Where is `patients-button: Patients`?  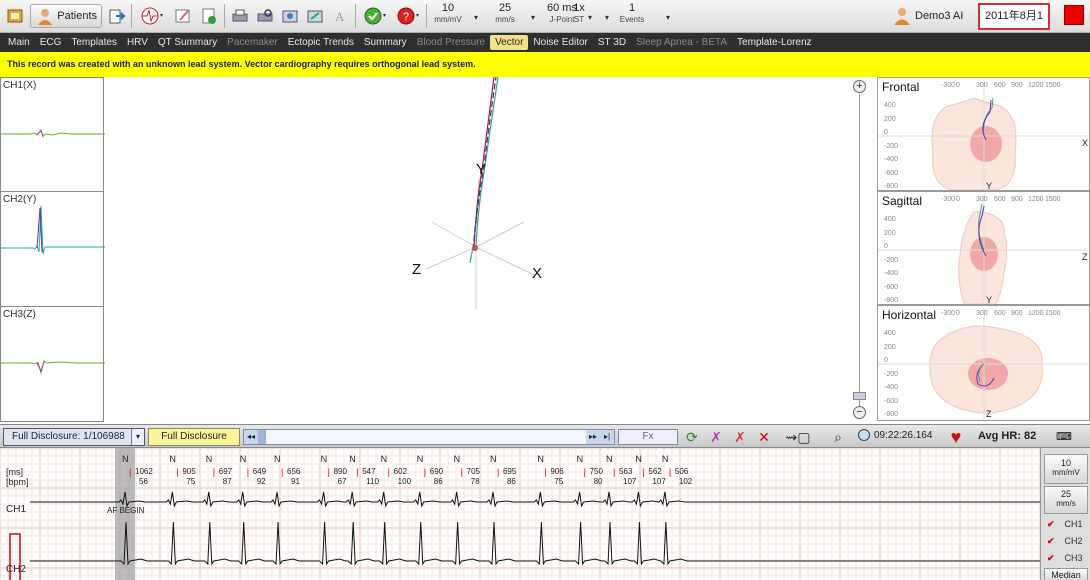
patients-button: Patients is located at coordinates (66, 16).